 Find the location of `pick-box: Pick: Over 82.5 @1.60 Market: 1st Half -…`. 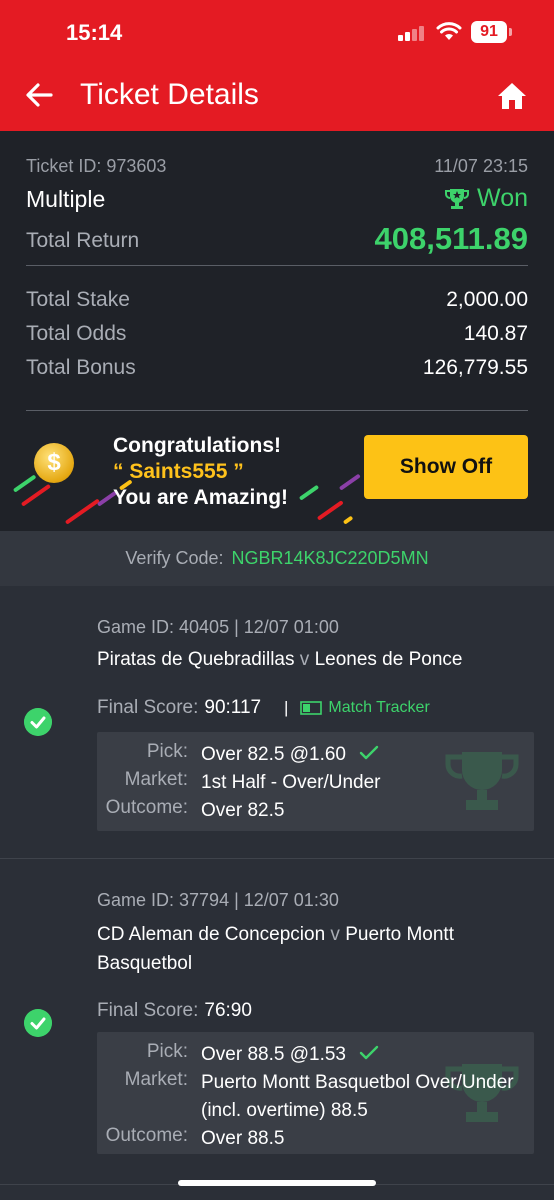

pick-box: Pick: Over 82.5 @1.60 Market: 1st Half -… is located at coordinates (315, 781).